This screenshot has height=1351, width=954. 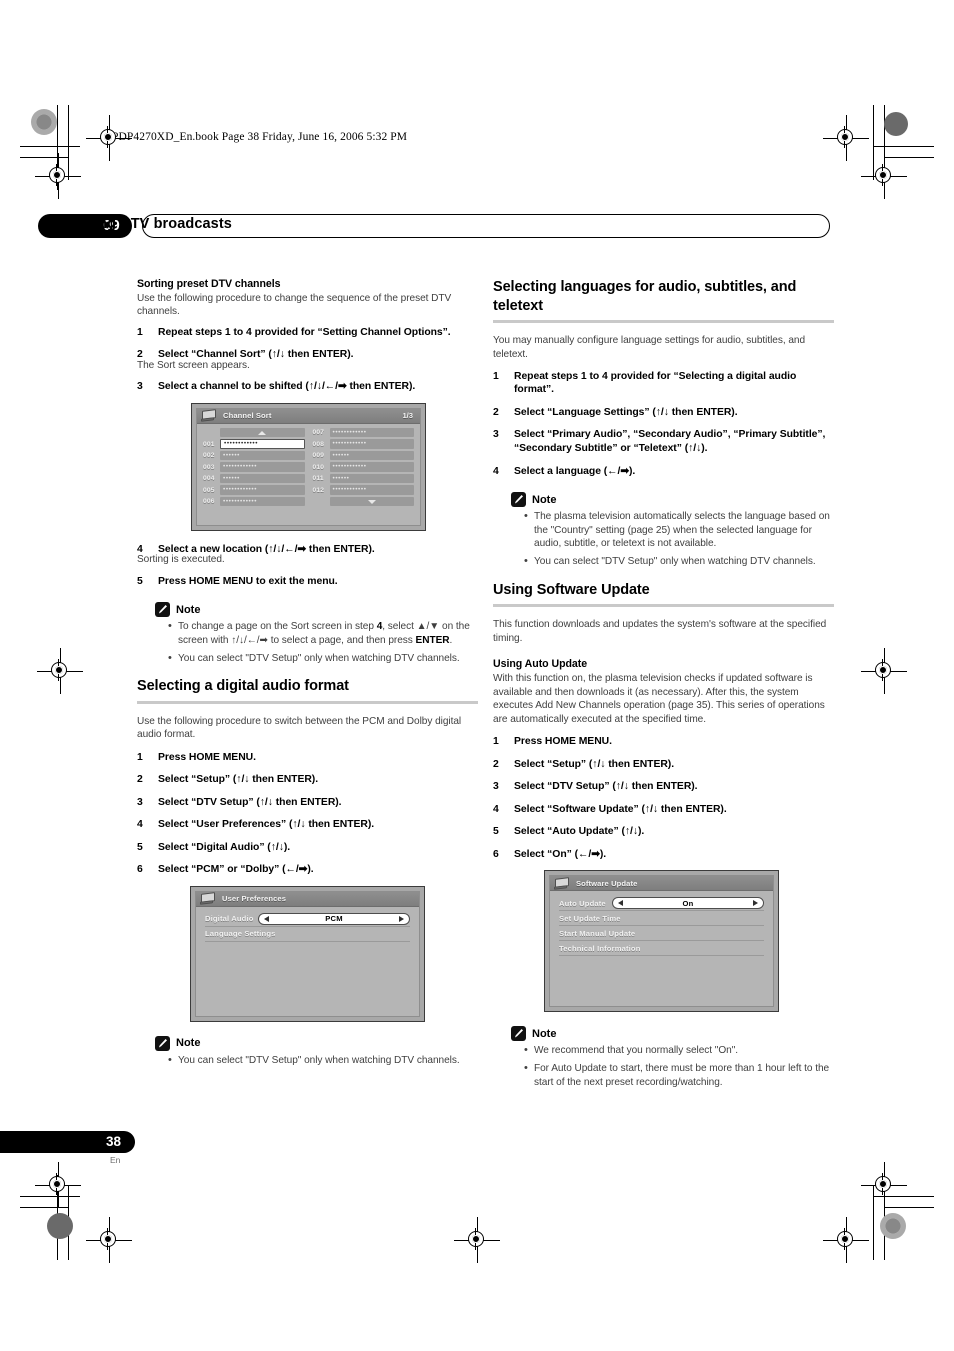 What do you see at coordinates (247, 416) in the screenshot?
I see `osd-title: Channel Sort` at bounding box center [247, 416].